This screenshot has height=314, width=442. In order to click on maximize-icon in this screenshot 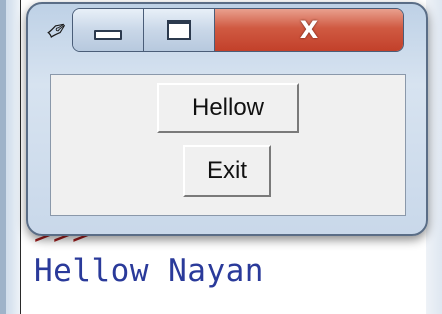, I will do `click(179, 30)`.